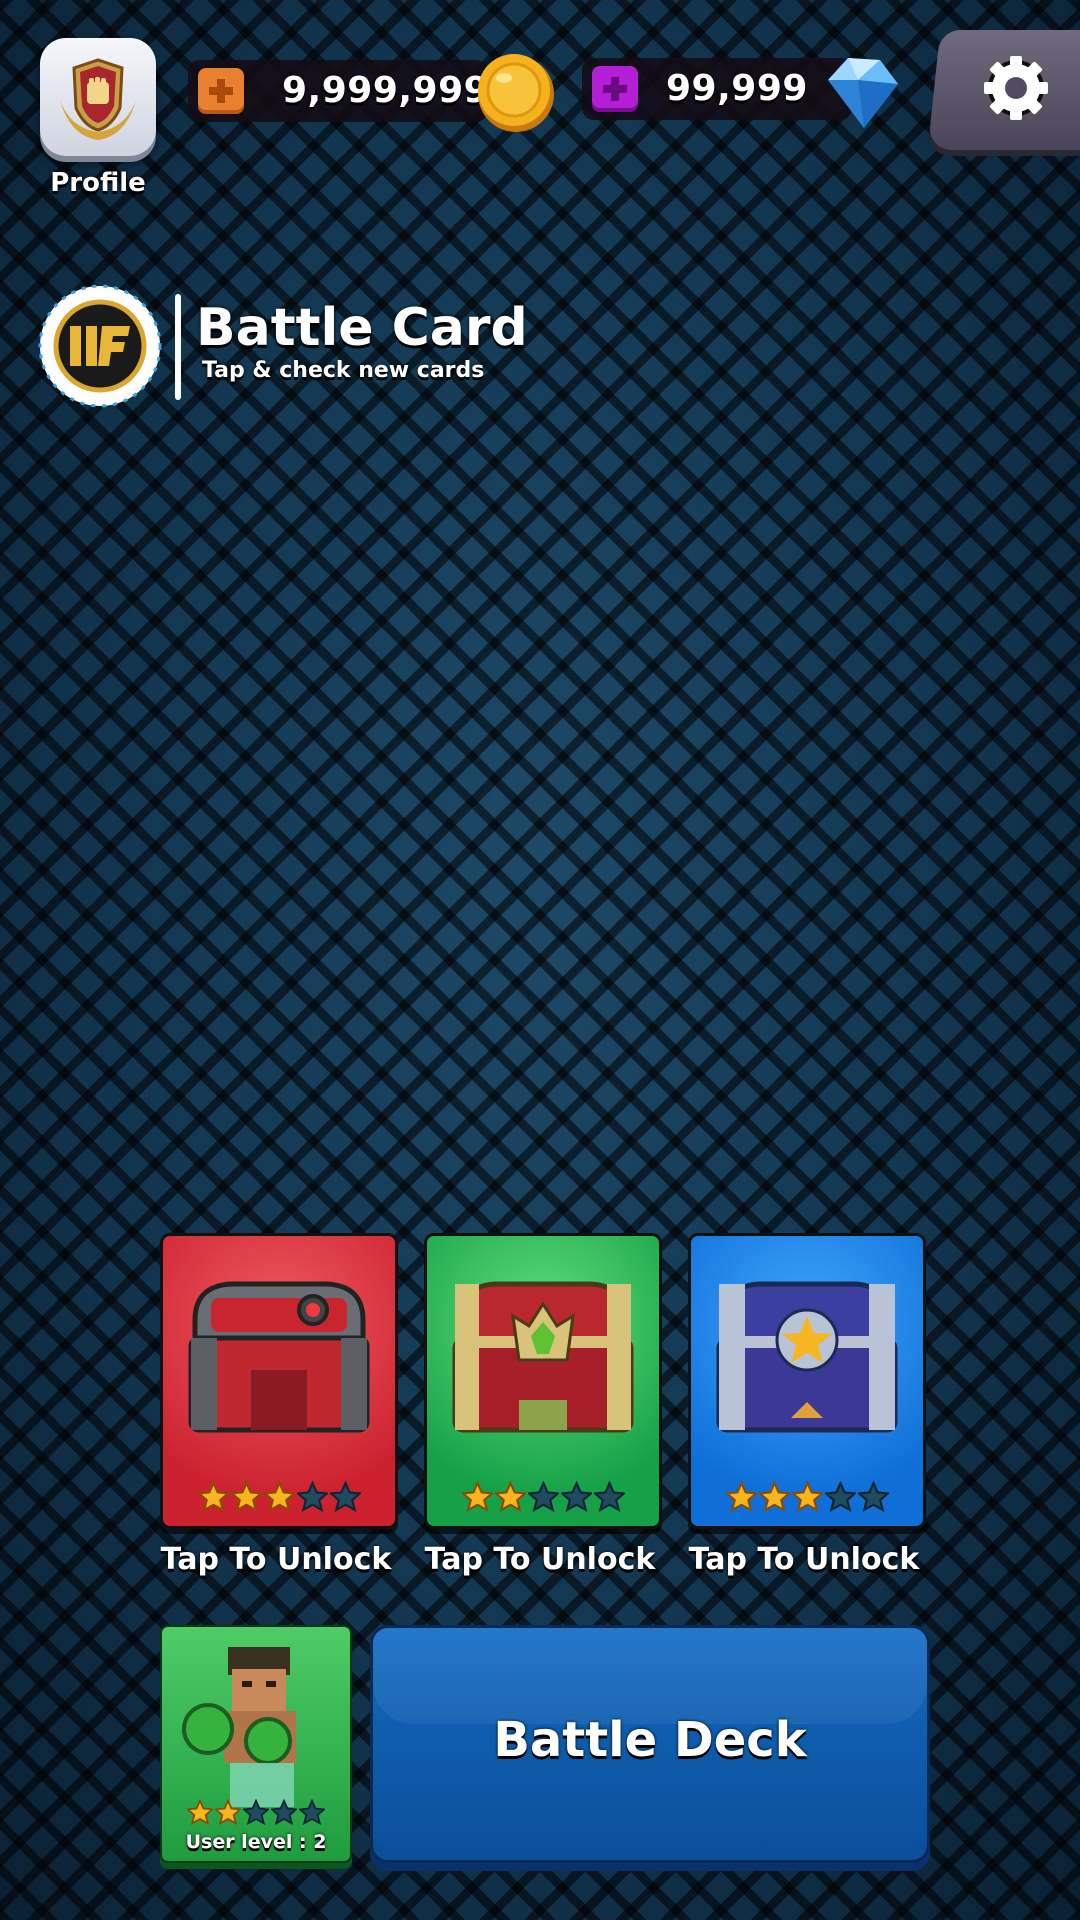  I want to click on gem-balance: 99,999, so click(717, 89).